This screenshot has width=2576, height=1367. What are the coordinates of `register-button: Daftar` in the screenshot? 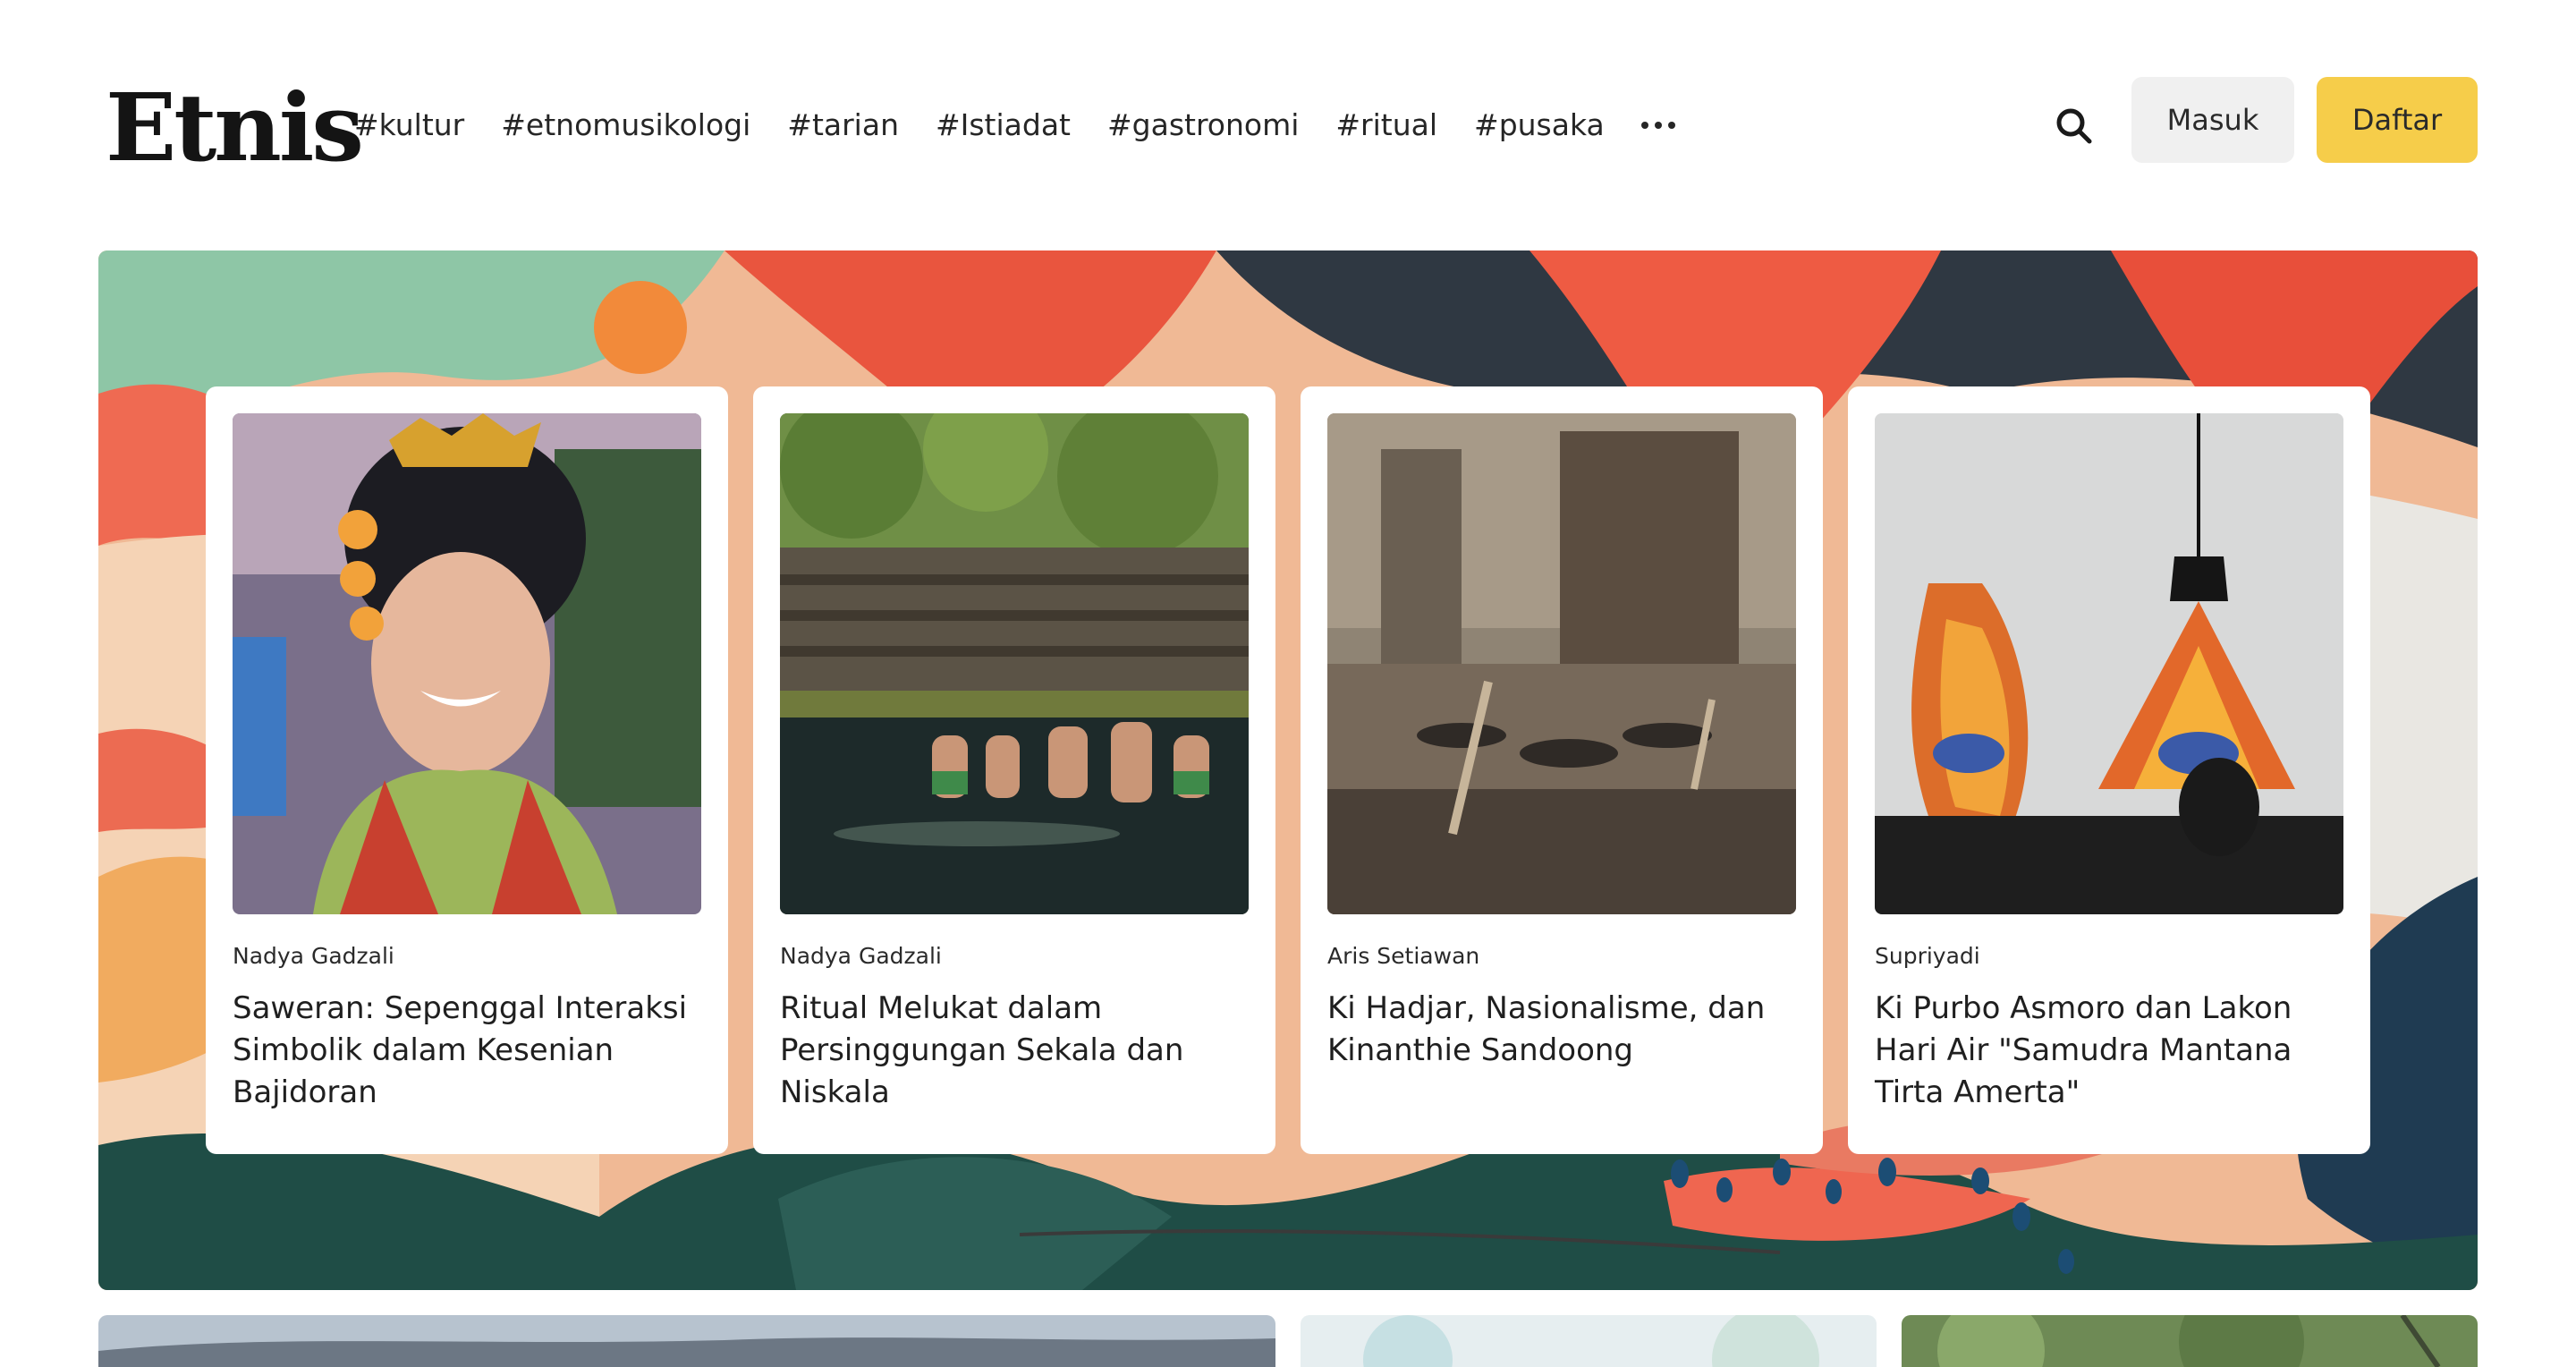 It's located at (2397, 120).